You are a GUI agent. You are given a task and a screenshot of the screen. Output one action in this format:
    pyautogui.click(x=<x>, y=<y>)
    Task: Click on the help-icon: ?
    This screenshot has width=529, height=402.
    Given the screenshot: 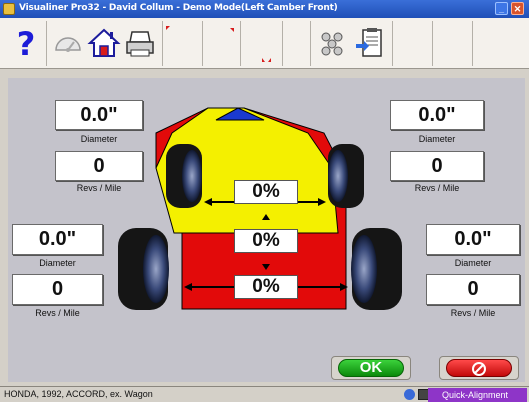 What is the action you would take?
    pyautogui.click(x=26, y=44)
    